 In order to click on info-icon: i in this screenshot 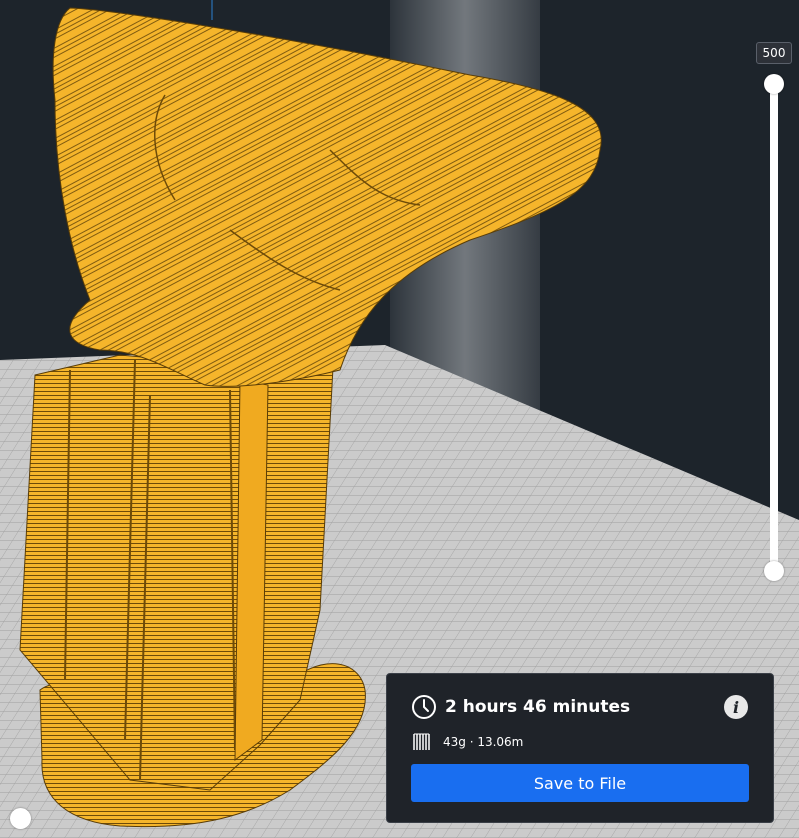, I will do `click(736, 707)`.